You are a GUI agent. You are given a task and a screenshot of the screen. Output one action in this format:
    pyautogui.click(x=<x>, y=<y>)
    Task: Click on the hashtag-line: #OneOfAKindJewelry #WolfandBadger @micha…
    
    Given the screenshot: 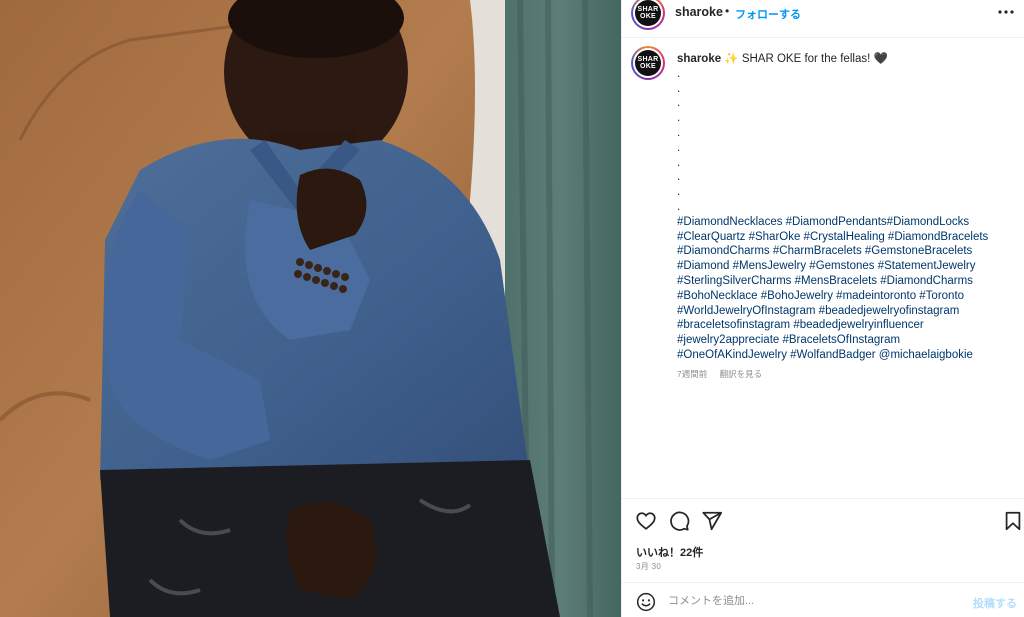 What is the action you would take?
    pyautogui.click(x=825, y=355)
    